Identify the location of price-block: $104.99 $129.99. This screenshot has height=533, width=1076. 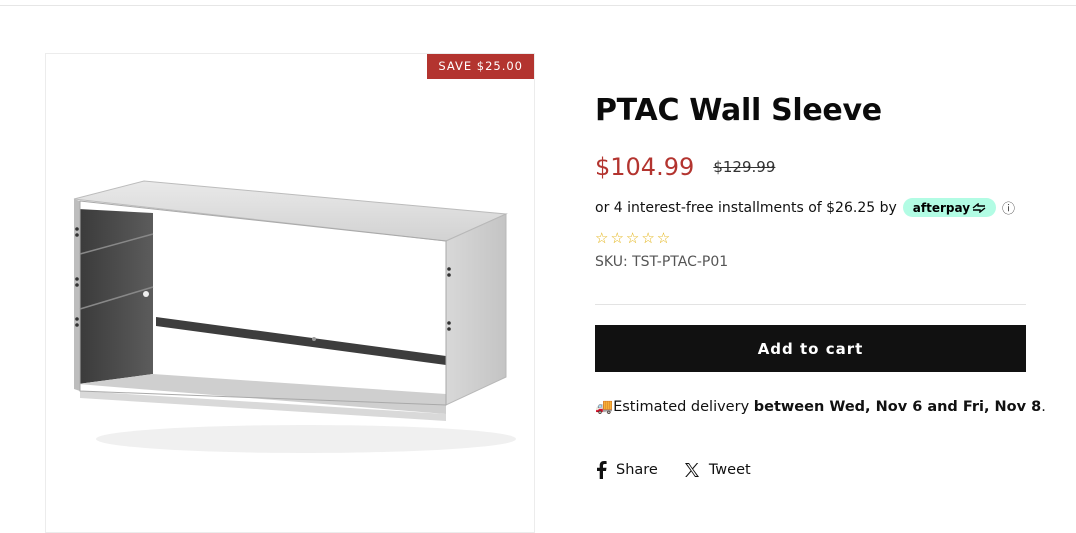
(685, 167).